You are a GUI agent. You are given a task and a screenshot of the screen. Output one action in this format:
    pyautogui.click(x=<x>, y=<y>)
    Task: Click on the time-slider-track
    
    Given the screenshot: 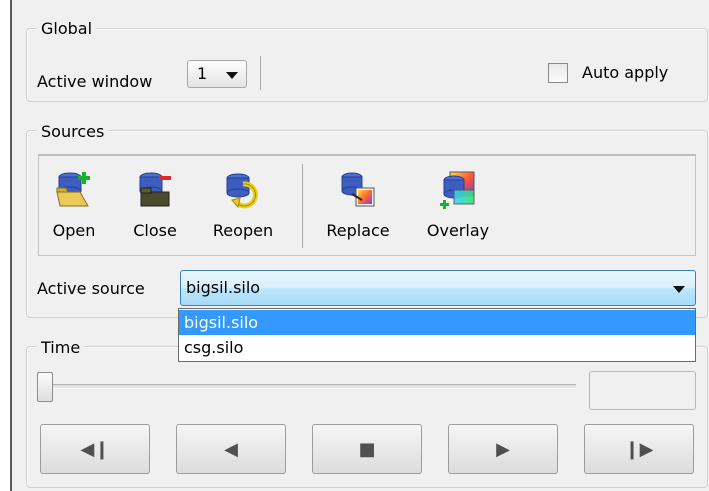 What is the action you would take?
    pyautogui.click(x=309, y=386)
    